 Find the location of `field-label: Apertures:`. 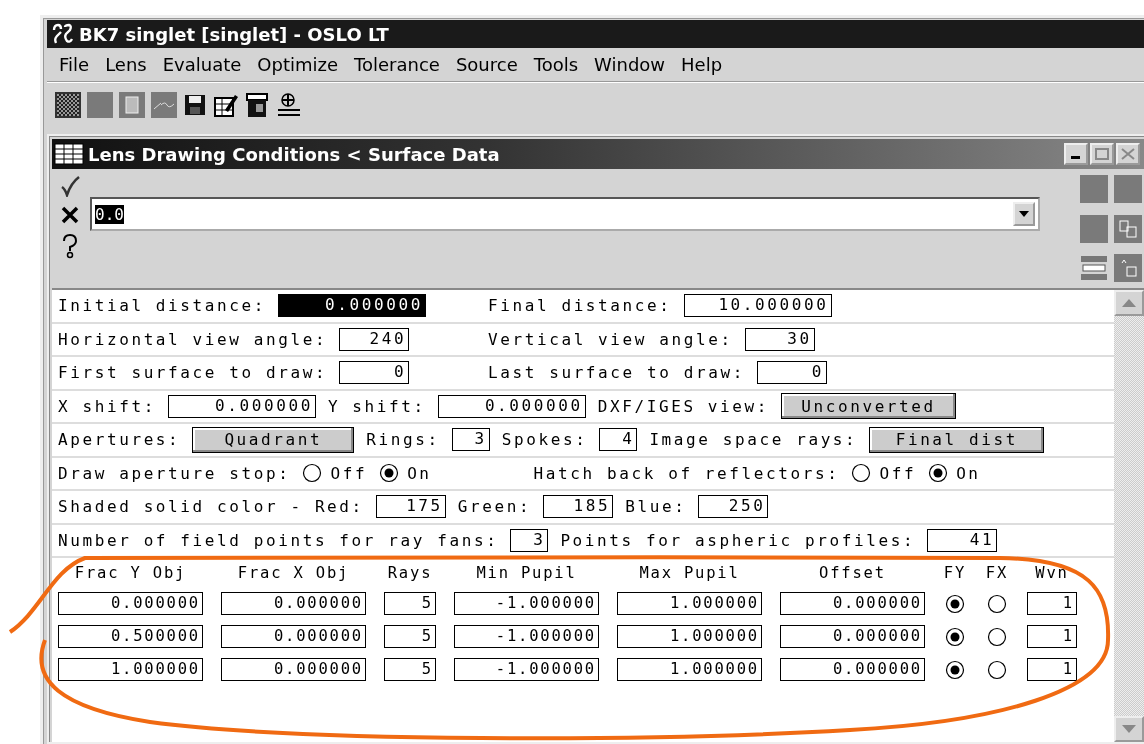

field-label: Apertures: is located at coordinates (119, 440).